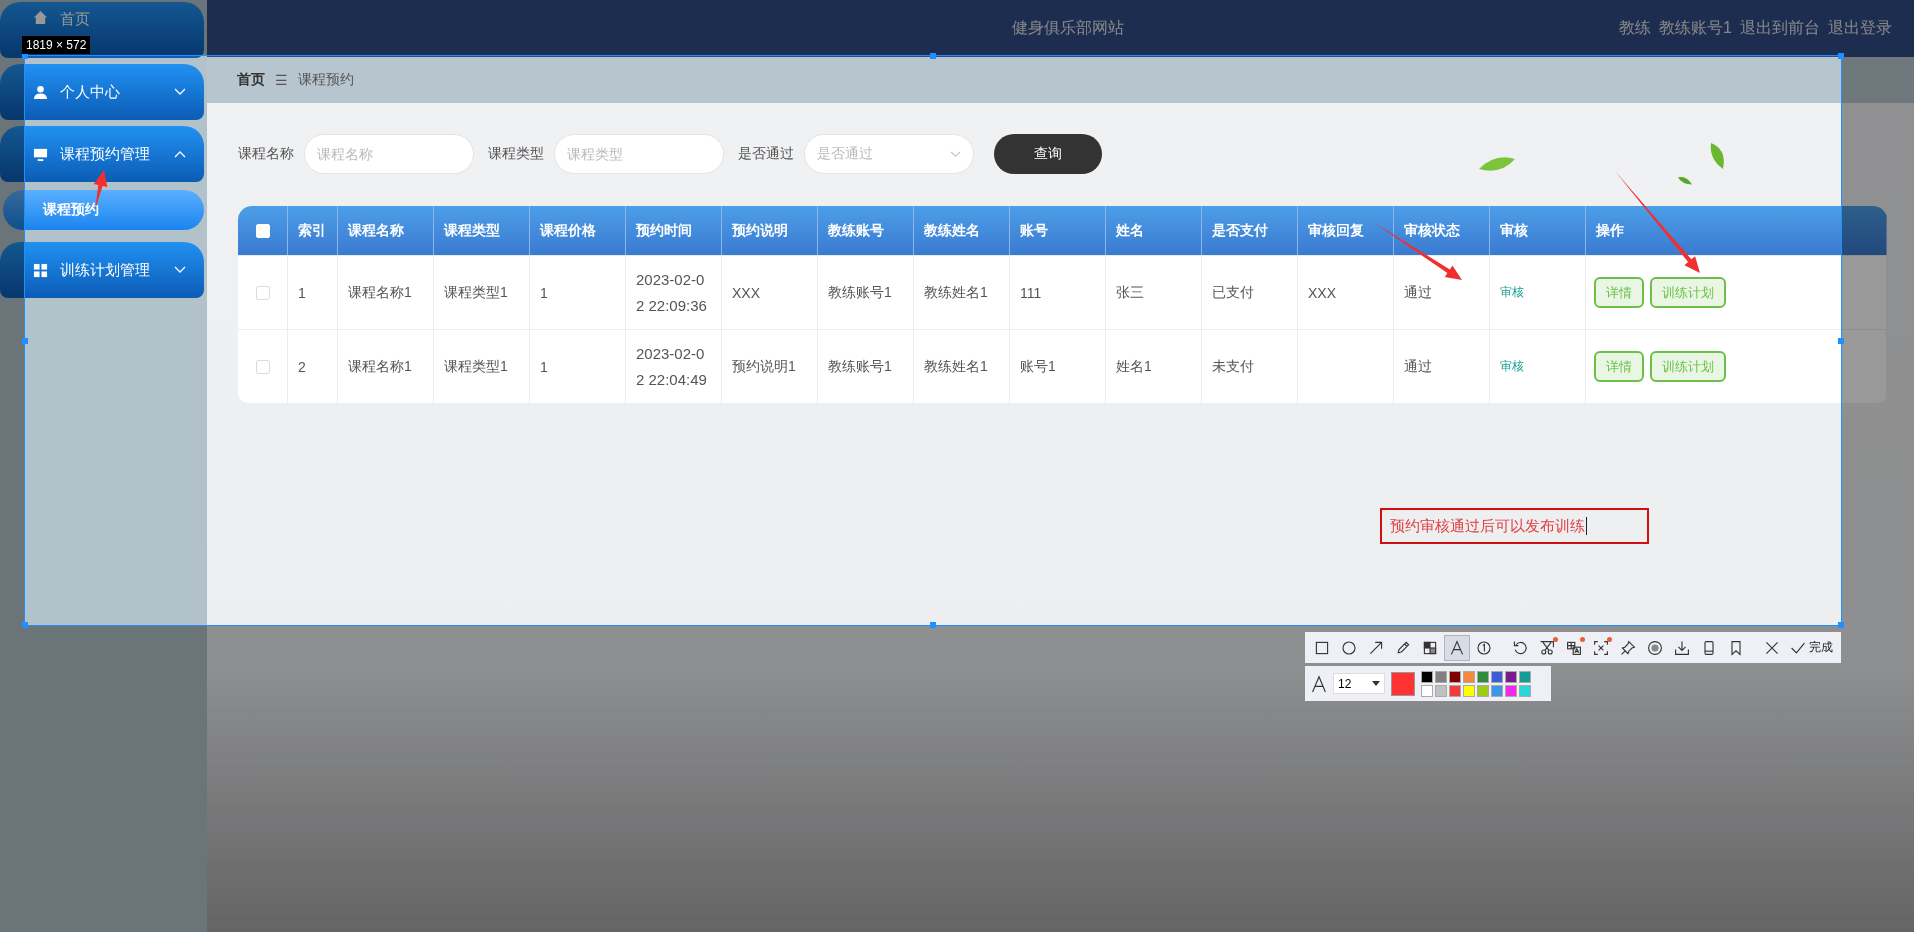 The width and height of the screenshot is (1914, 932). Describe the element at coordinates (1484, 647) in the screenshot. I see `numbered-circle-icon` at that location.